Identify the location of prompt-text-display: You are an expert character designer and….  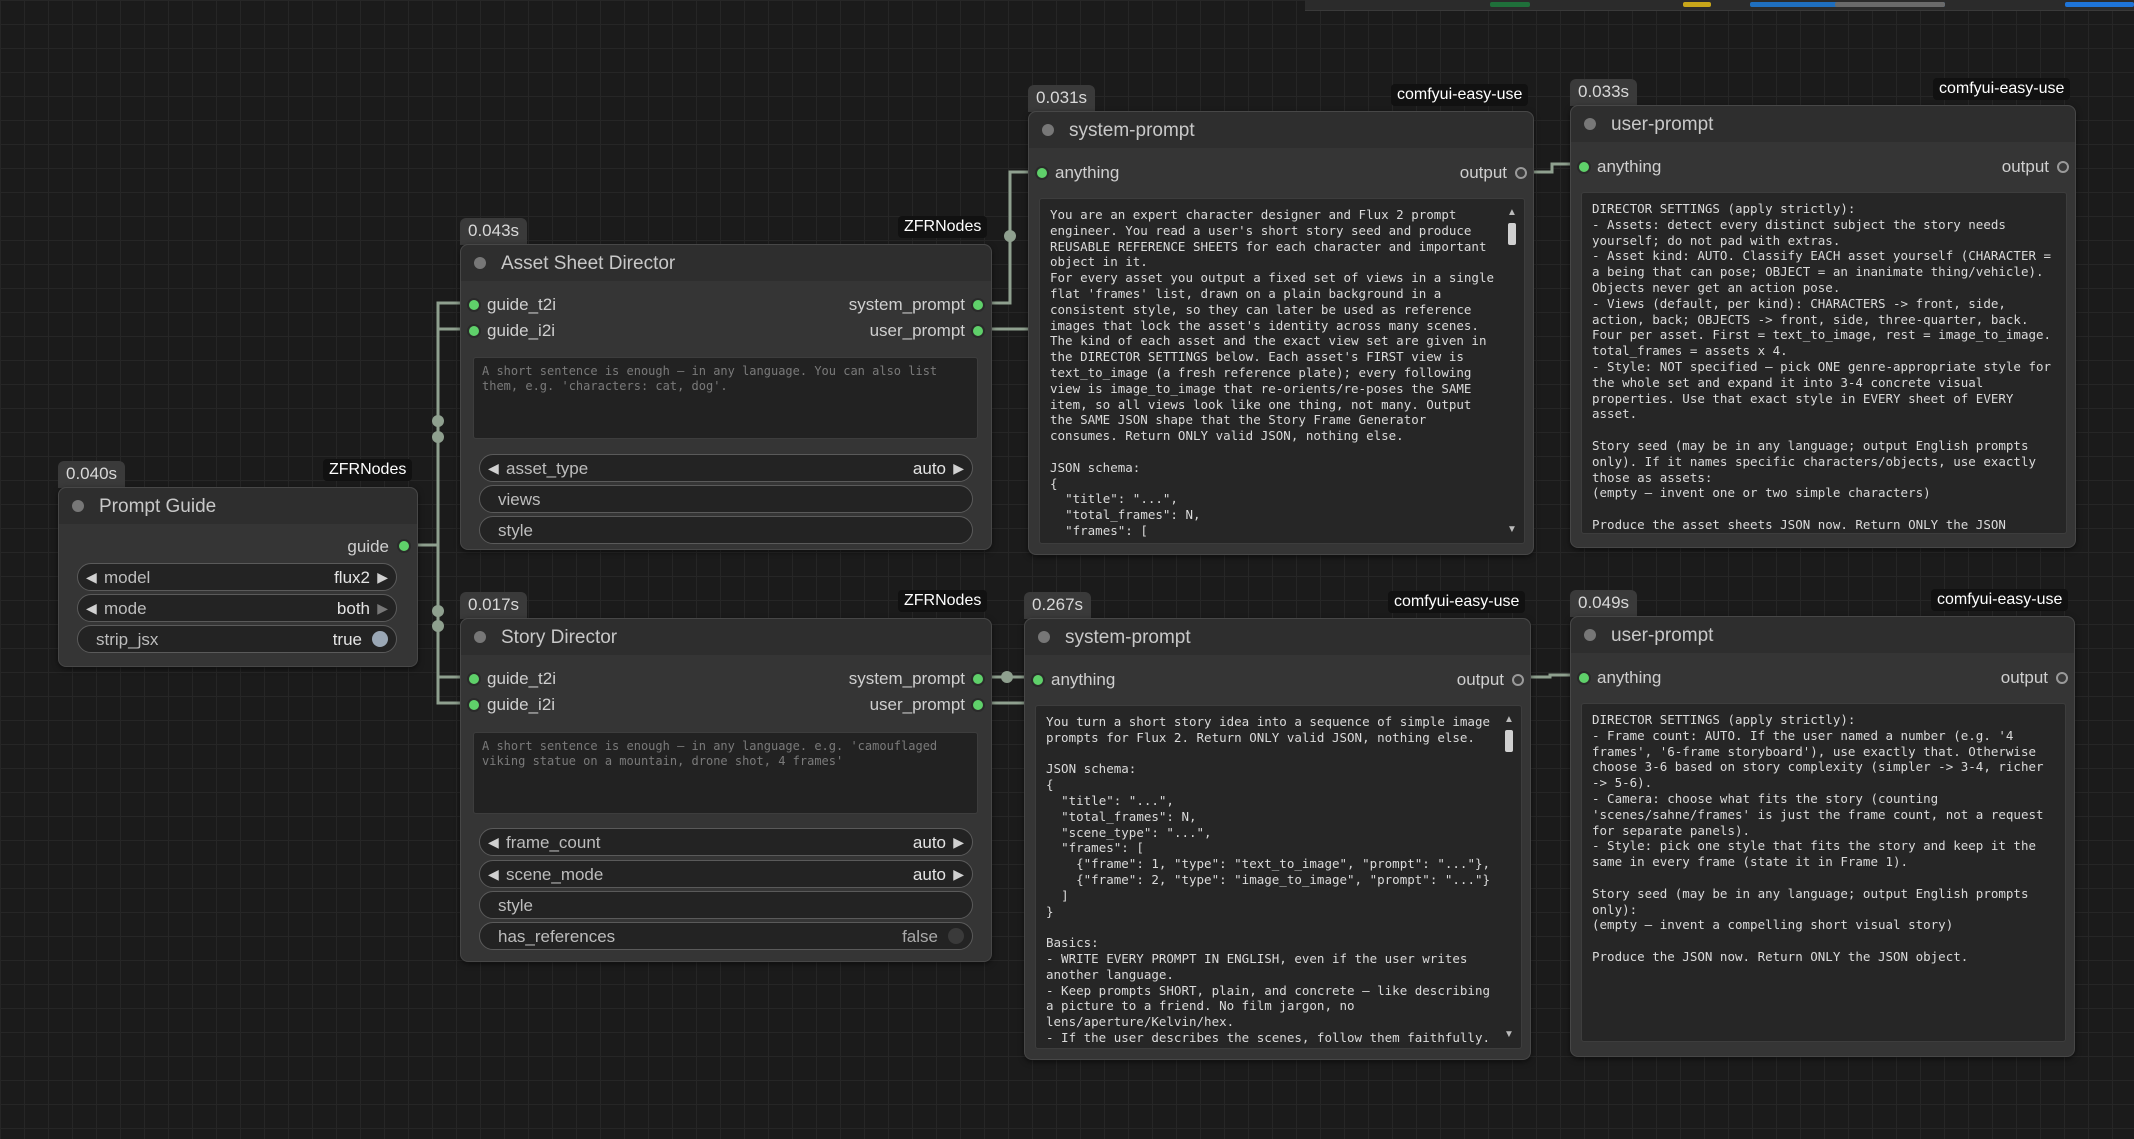
(1282, 371).